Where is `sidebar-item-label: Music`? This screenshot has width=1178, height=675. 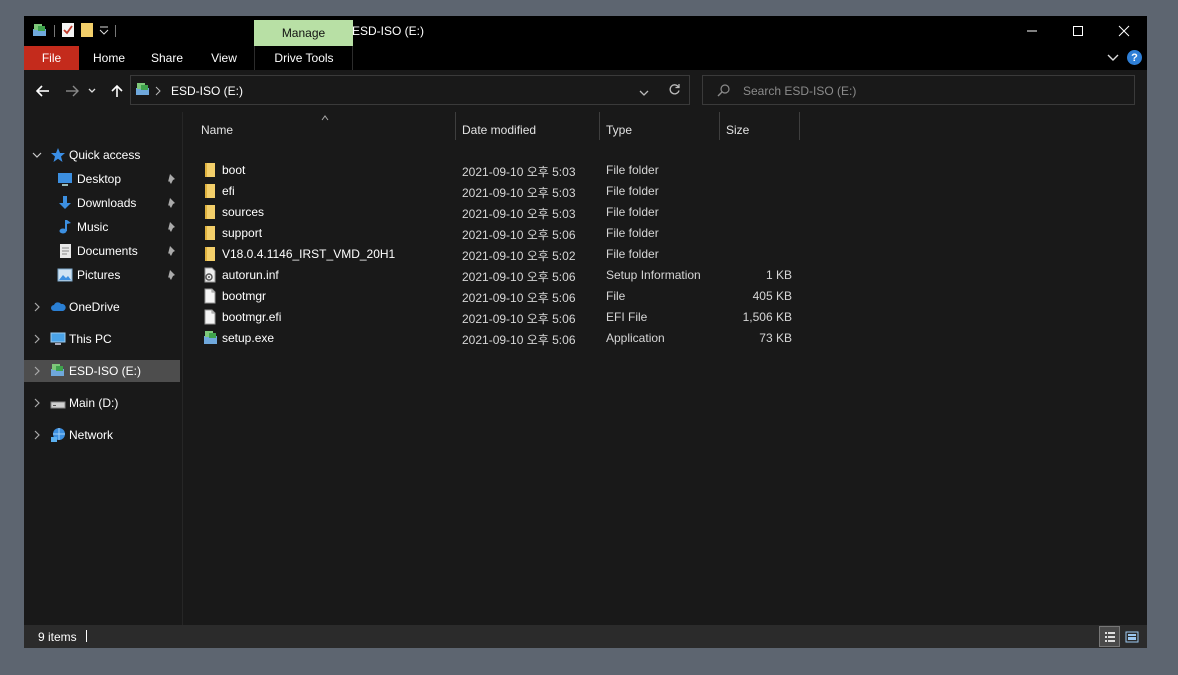
sidebar-item-label: Music is located at coordinates (93, 227).